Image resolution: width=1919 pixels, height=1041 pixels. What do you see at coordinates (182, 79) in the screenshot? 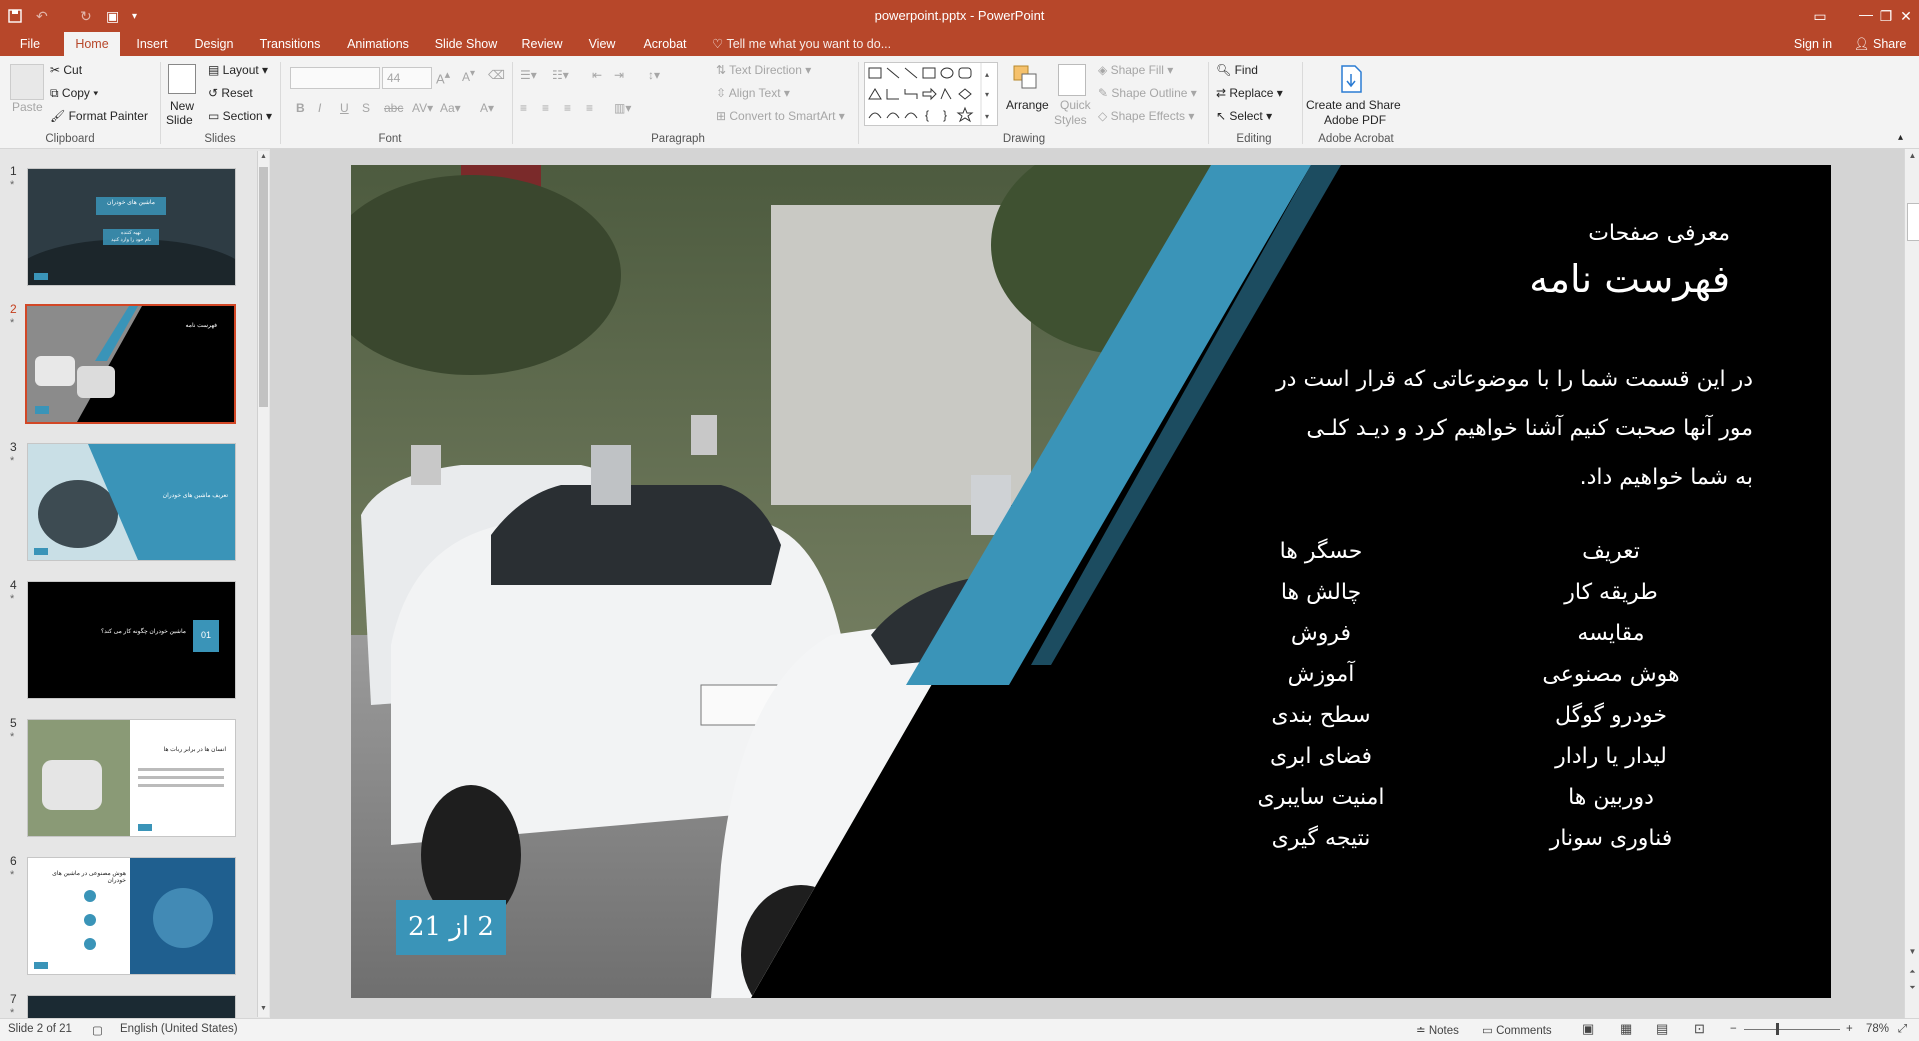
I see `new-slide-icon` at bounding box center [182, 79].